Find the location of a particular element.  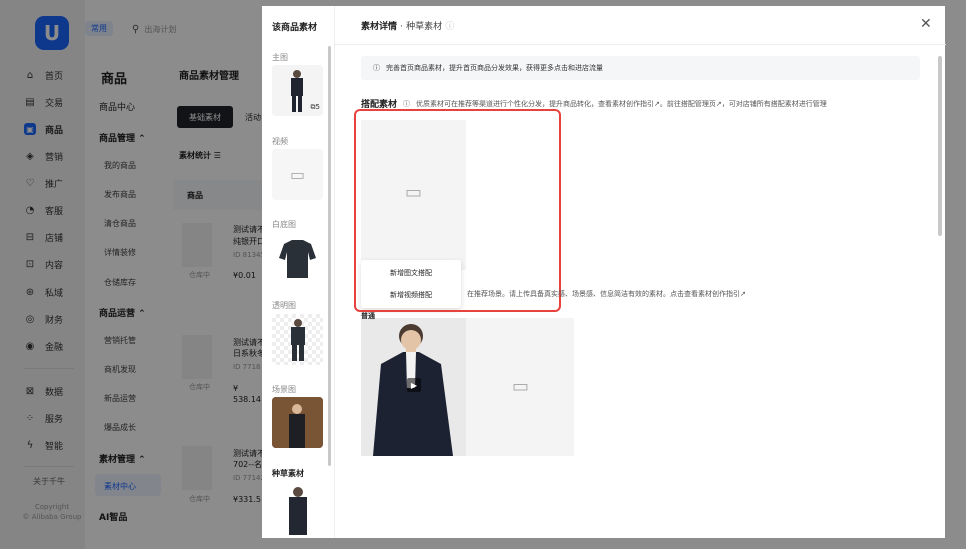

nav-item-private: ⊛ 私域 is located at coordinates (43, 292).